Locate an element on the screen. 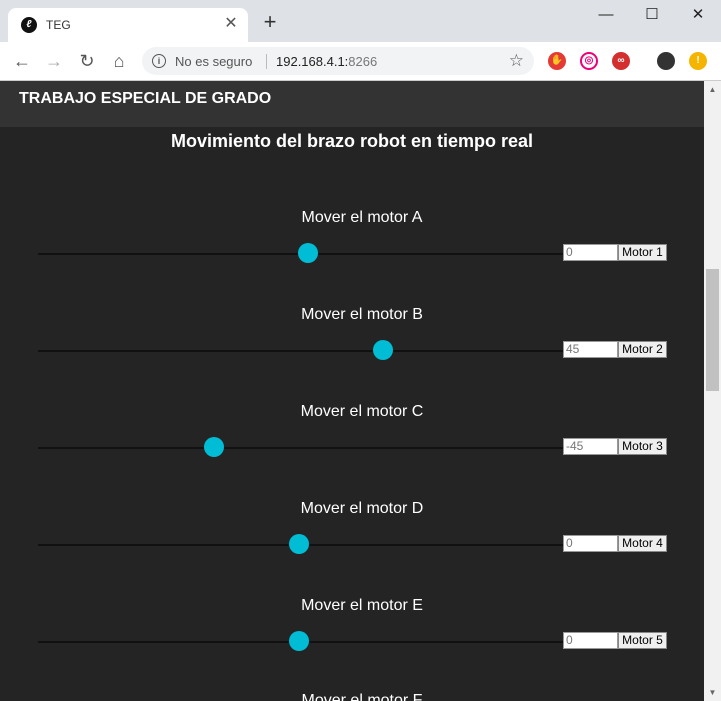  tab-title: TEG is located at coordinates (58, 25).